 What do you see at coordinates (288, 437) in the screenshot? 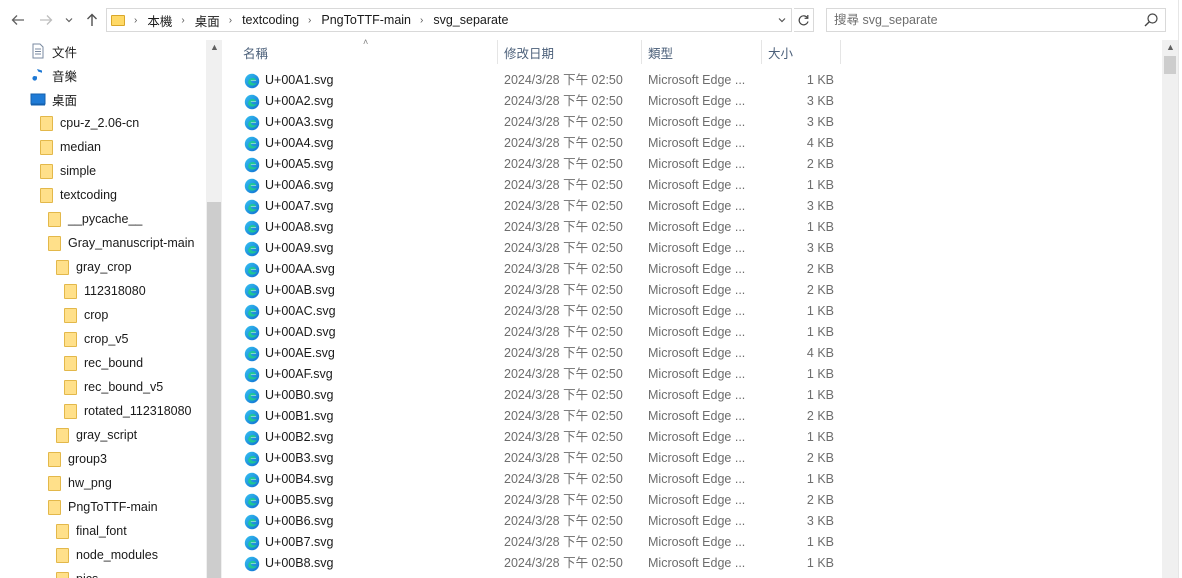
I see `file-name-cell: U+00B2.svg` at bounding box center [288, 437].